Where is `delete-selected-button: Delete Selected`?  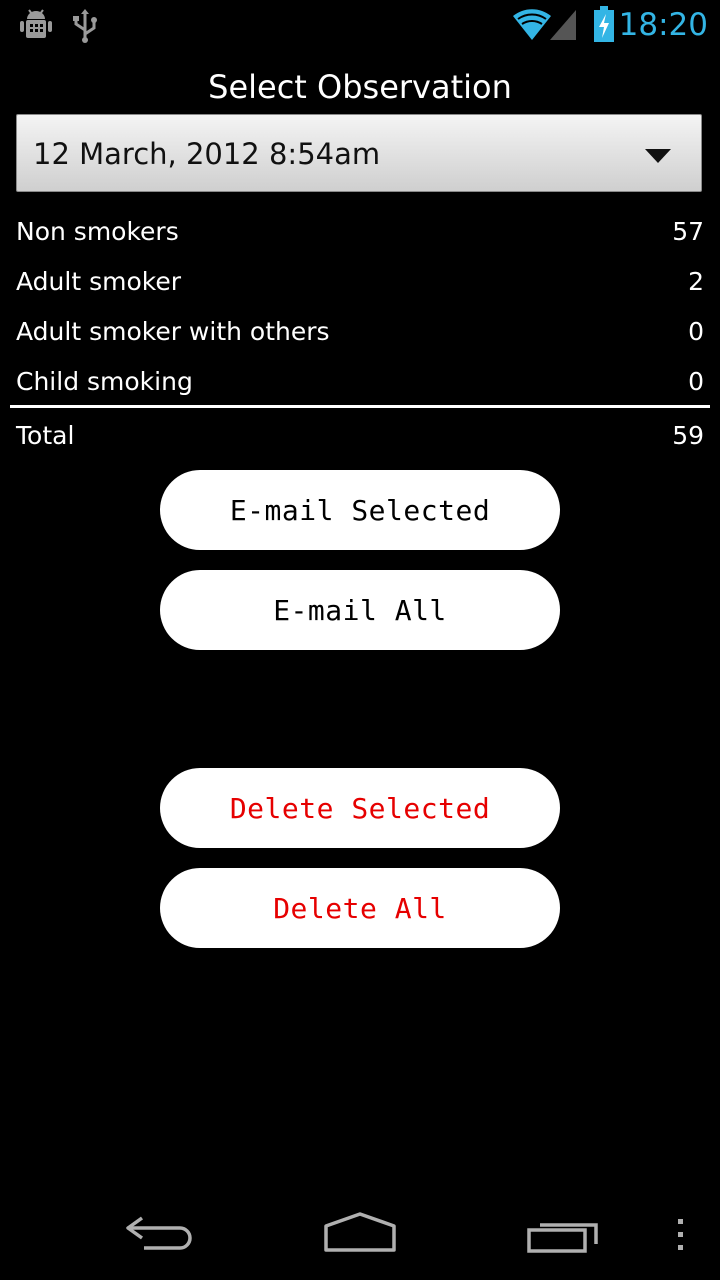 delete-selected-button: Delete Selected is located at coordinates (360, 808).